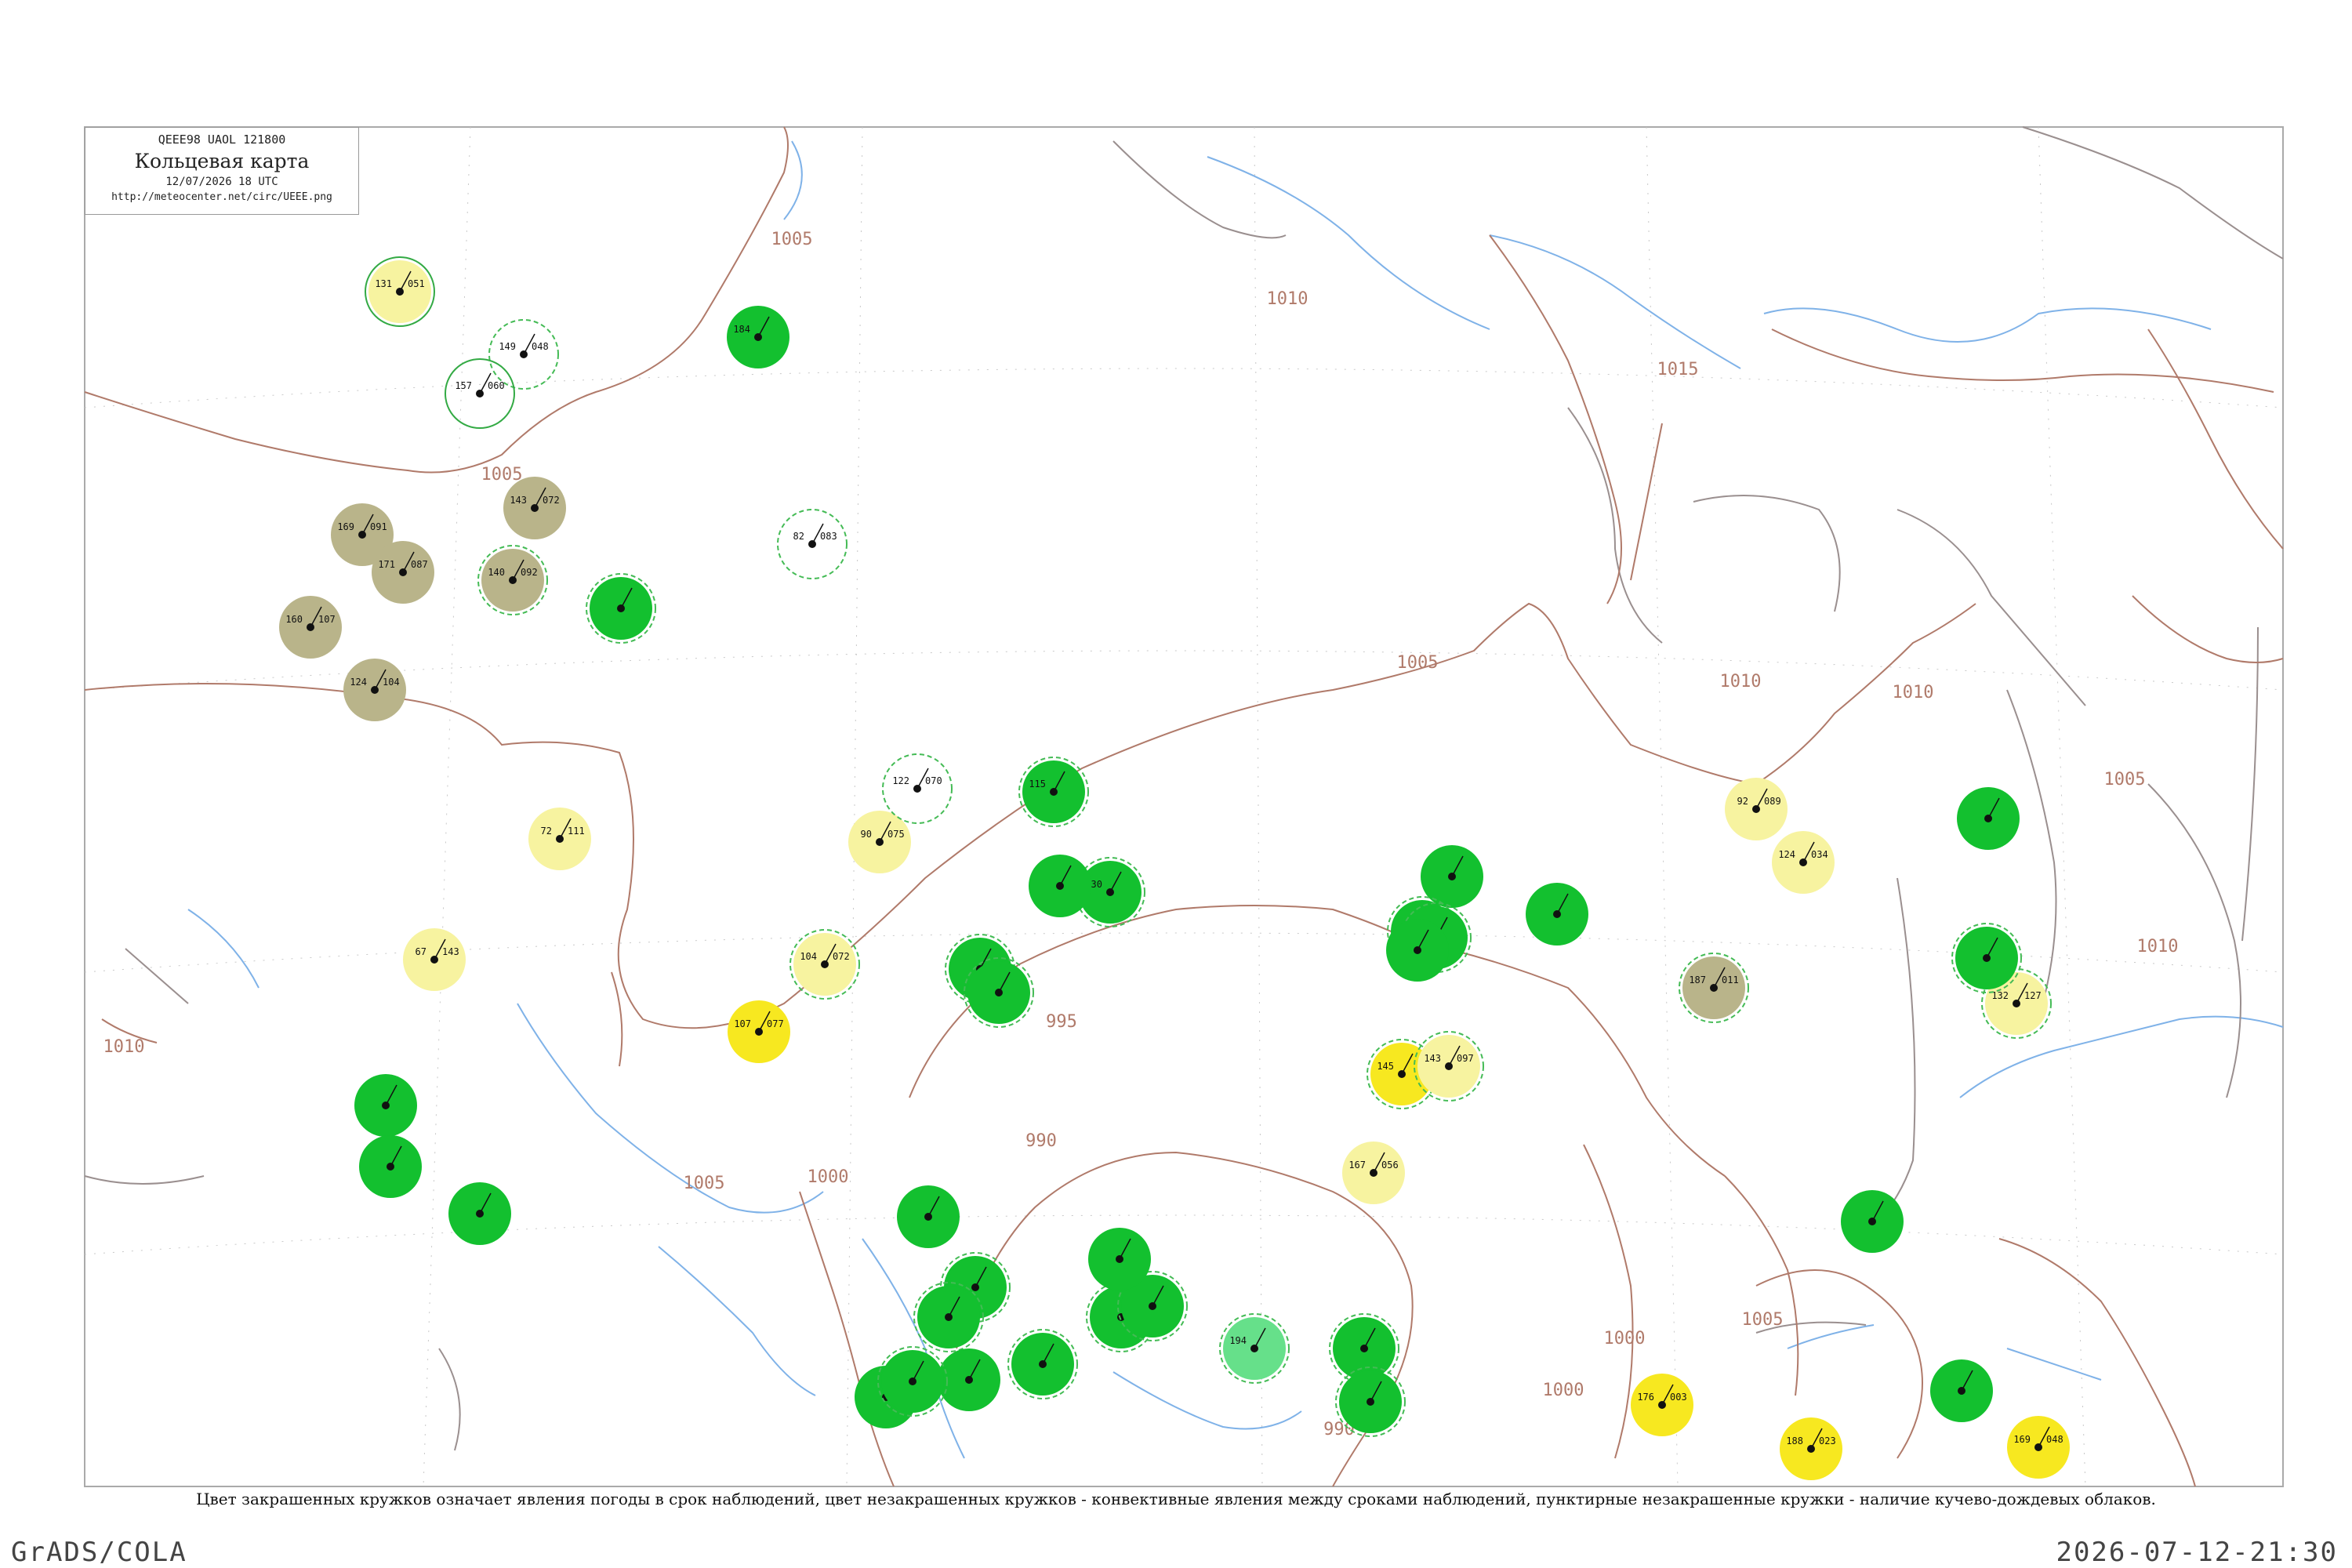 The width and height of the screenshot is (2352, 1568). What do you see at coordinates (741, 329) in the screenshot?
I see `station-temperature: 184` at bounding box center [741, 329].